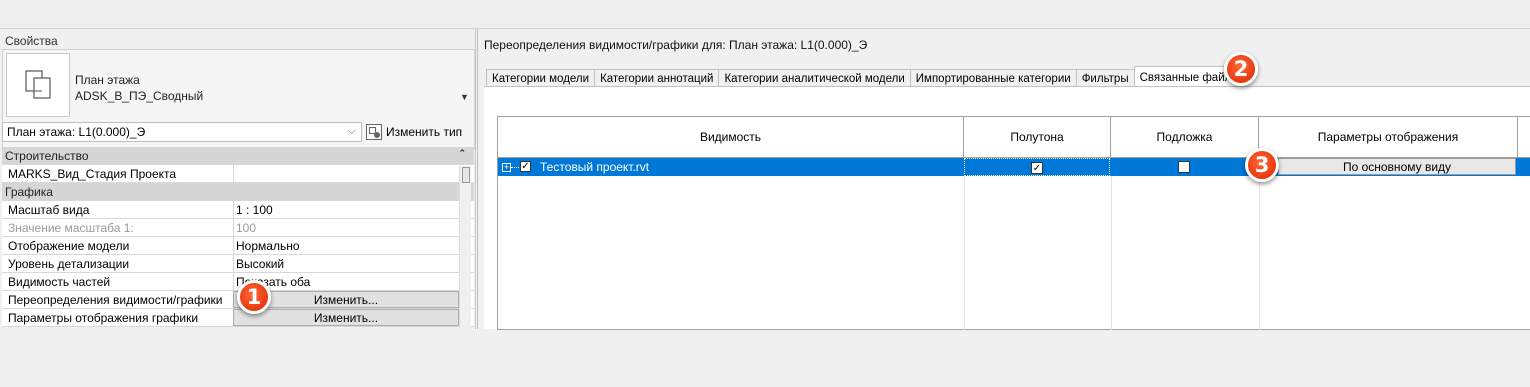 The height and width of the screenshot is (387, 1530). Describe the element at coordinates (92, 174) in the screenshot. I see `property-label: MARKS_Вид_Стадия Проекта` at that location.